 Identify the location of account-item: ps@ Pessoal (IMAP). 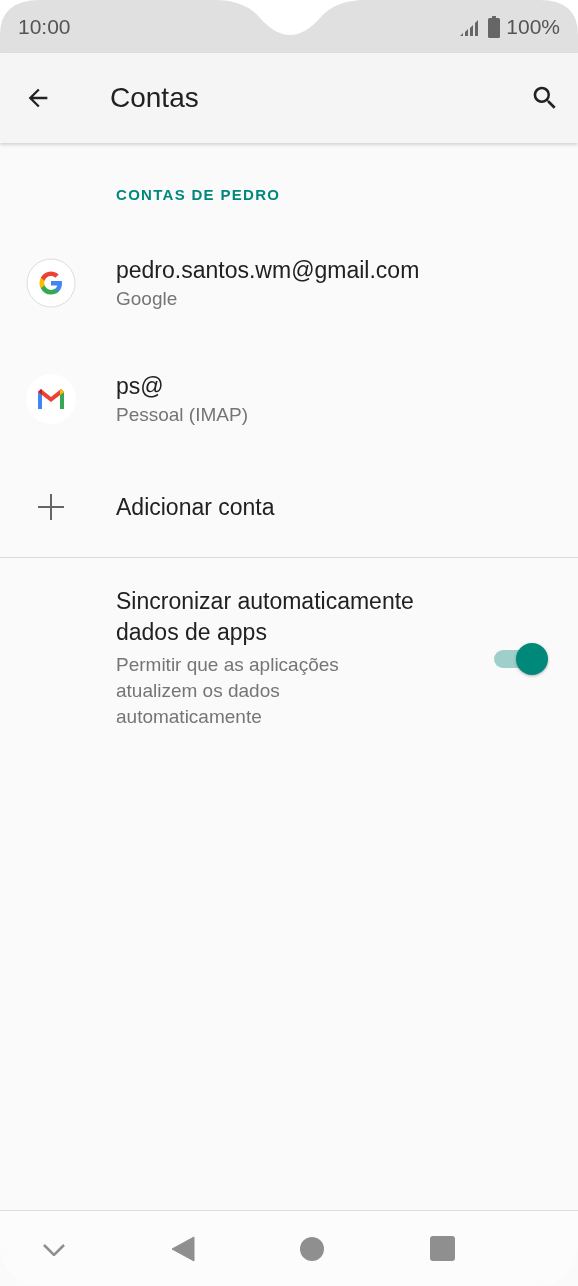
(289, 399).